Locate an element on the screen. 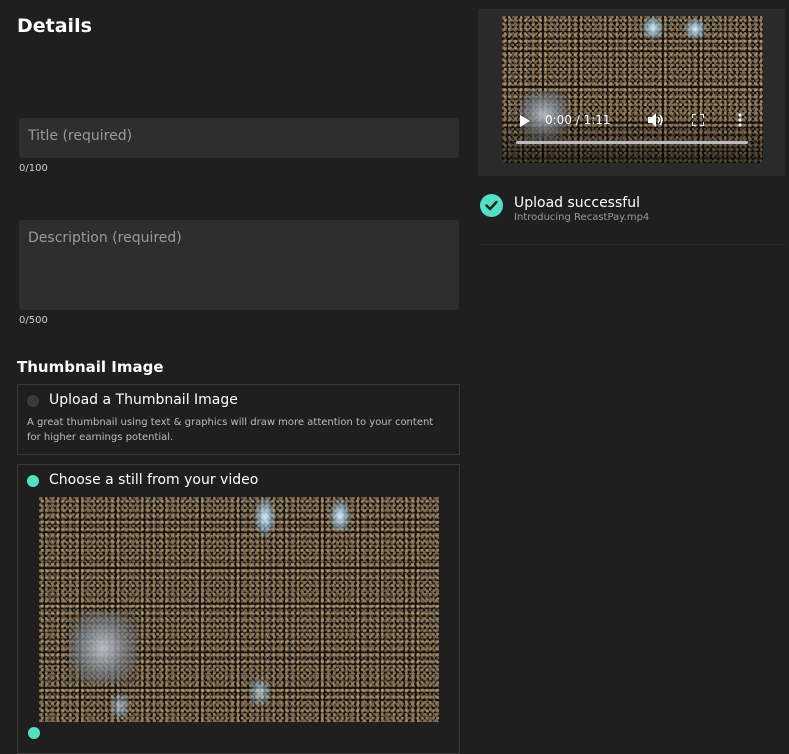 Image resolution: width=789 pixels, height=754 pixels. description-field is located at coordinates (239, 265).